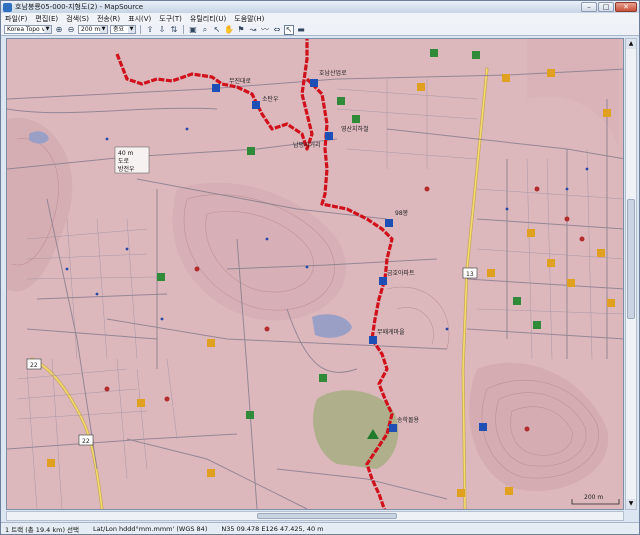  I want to click on menu-find: 검색(S), so click(77, 19).